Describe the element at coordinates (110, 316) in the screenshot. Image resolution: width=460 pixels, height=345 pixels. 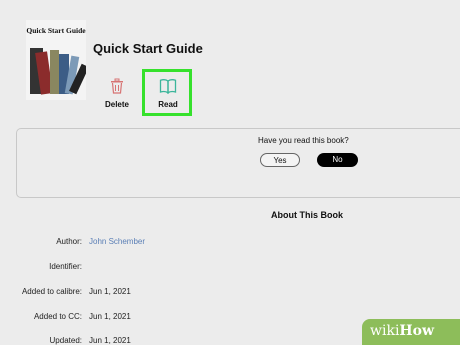
I see `added-cc-value: Jun 1, 2021` at that location.